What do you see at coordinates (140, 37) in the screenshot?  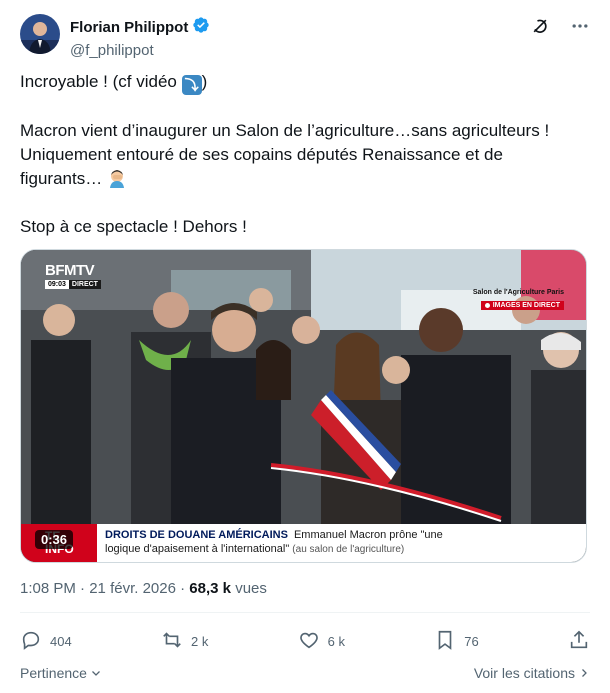 I see `author-block: Florian Philippot @f_philippot` at bounding box center [140, 37].